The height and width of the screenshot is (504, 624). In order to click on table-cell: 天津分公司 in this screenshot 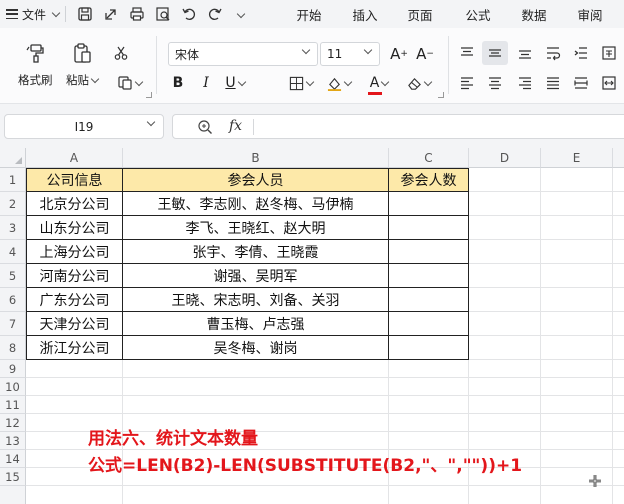, I will do `click(75, 324)`.